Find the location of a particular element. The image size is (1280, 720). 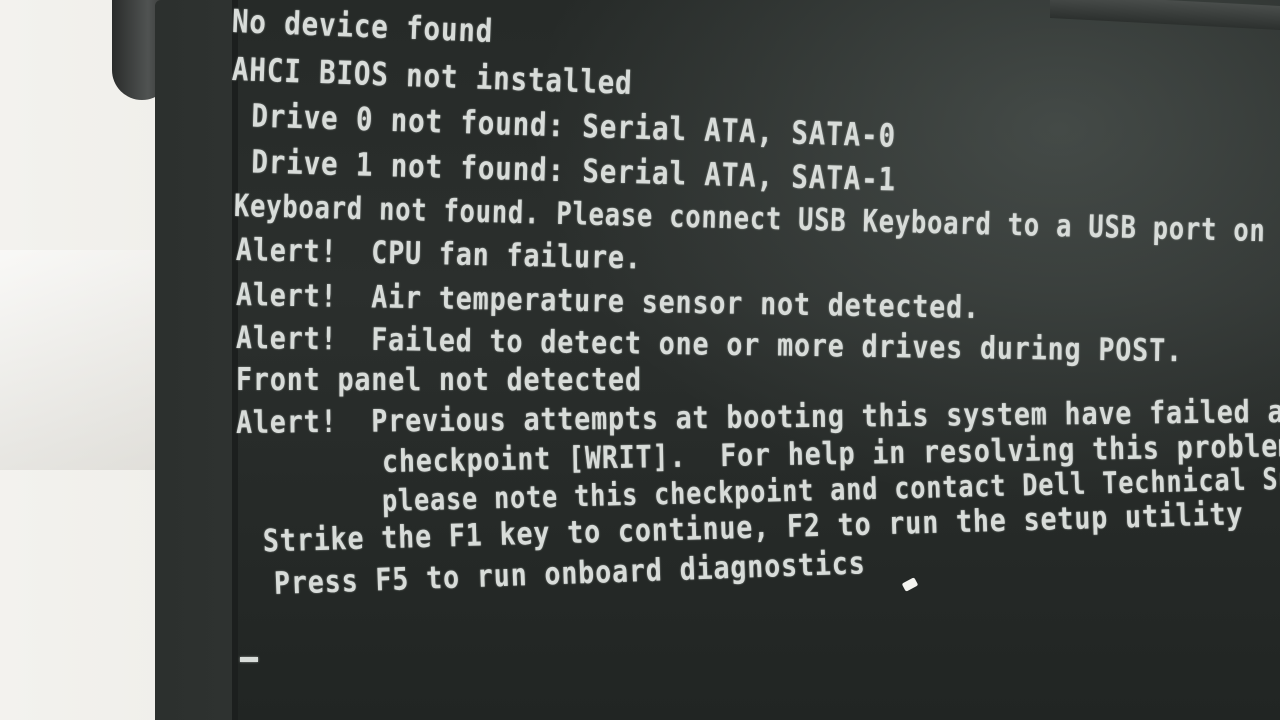

text-cursor is located at coordinates (249, 659).